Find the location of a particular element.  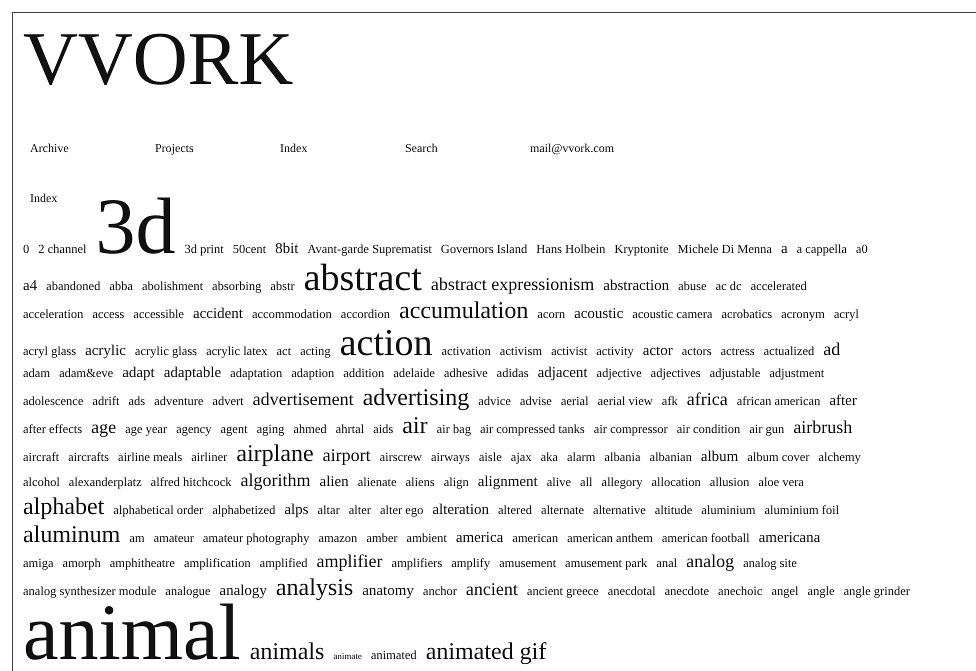

tag-link: alphabetized is located at coordinates (244, 510).